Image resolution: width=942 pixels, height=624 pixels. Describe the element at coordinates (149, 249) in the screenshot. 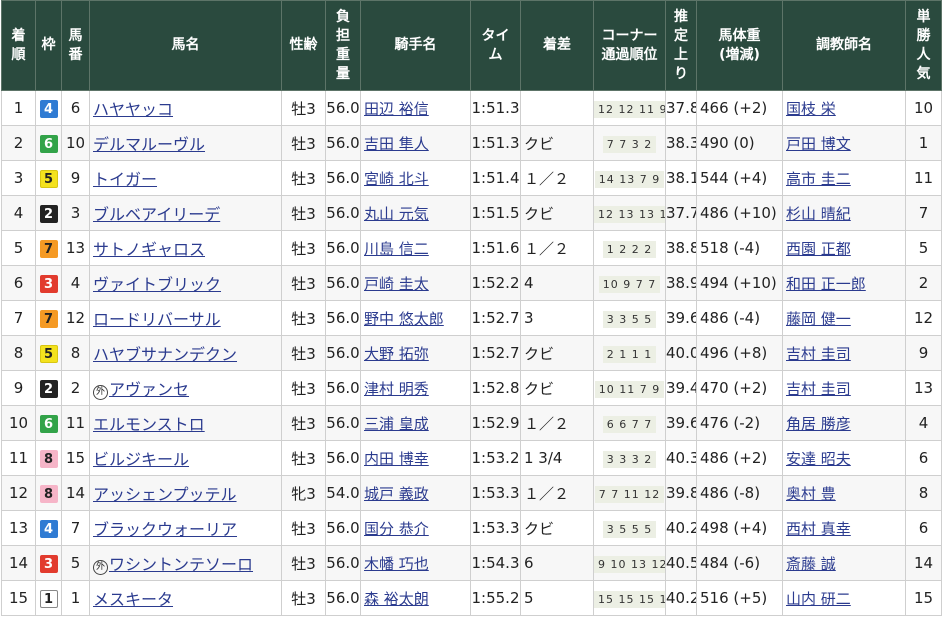

I see `horse-name-link: サトノギャロス` at that location.